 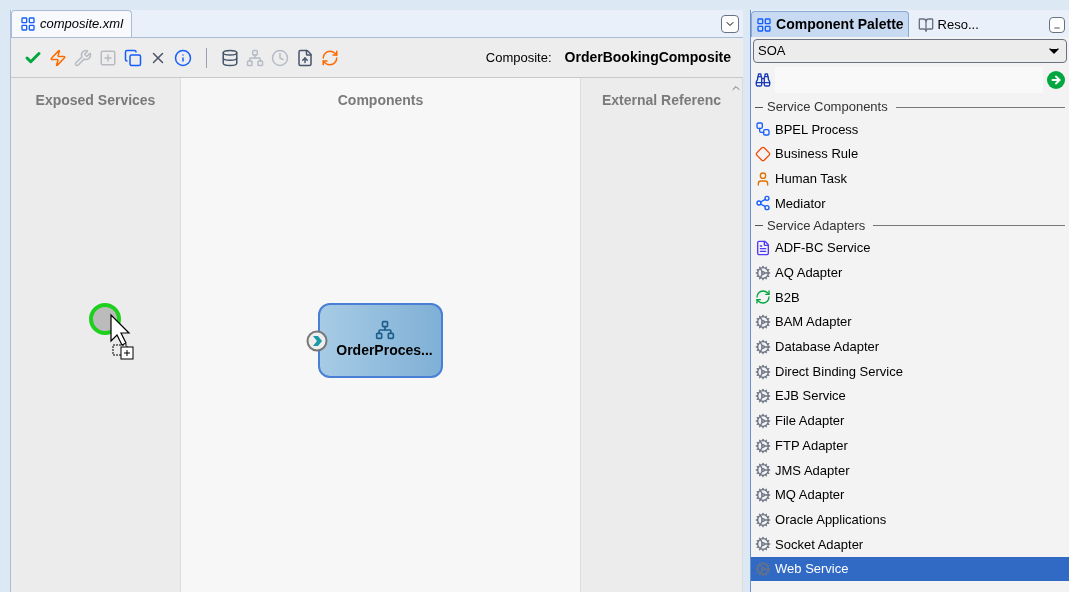 What do you see at coordinates (763, 248) in the screenshot?
I see `document-icon` at bounding box center [763, 248].